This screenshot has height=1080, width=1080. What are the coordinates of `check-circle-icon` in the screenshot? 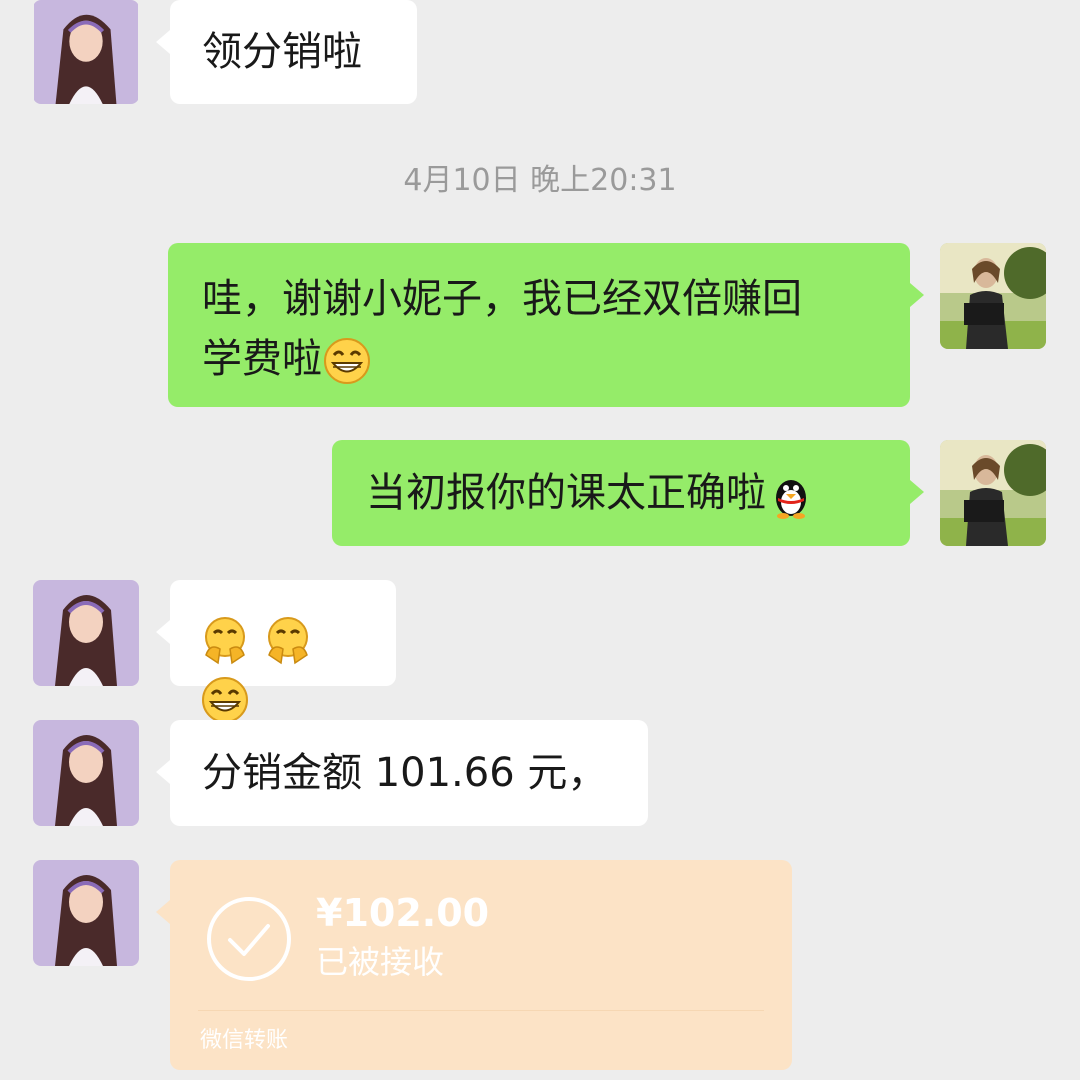 It's located at (249, 939).